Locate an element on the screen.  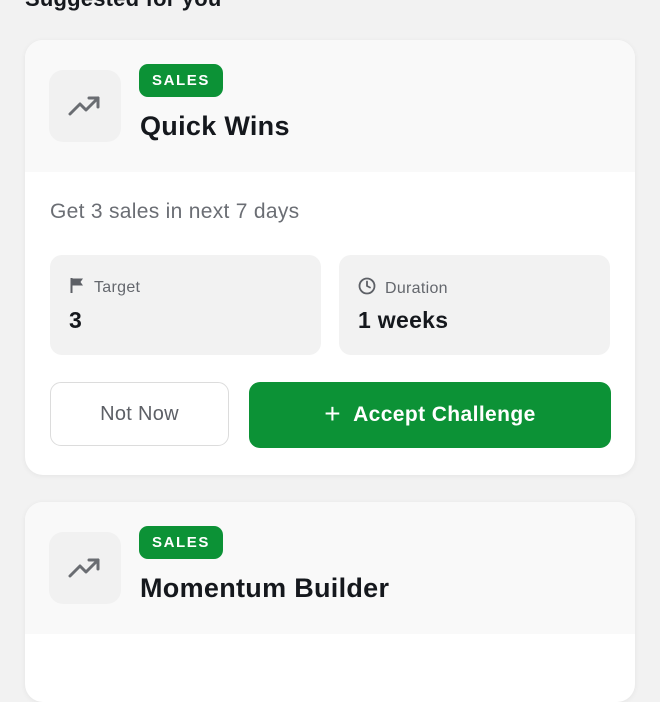
plus-icon: + is located at coordinates (333, 413).